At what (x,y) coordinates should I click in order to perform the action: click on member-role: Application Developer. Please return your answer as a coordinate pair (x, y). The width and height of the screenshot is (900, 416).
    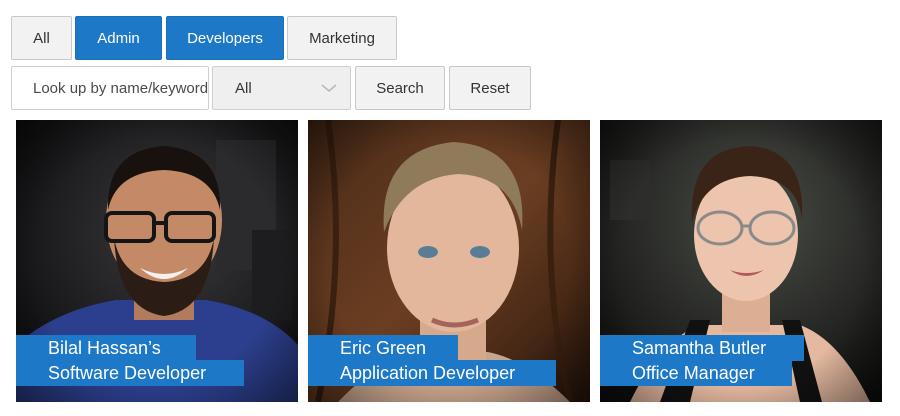
    Looking at the image, I should click on (432, 373).